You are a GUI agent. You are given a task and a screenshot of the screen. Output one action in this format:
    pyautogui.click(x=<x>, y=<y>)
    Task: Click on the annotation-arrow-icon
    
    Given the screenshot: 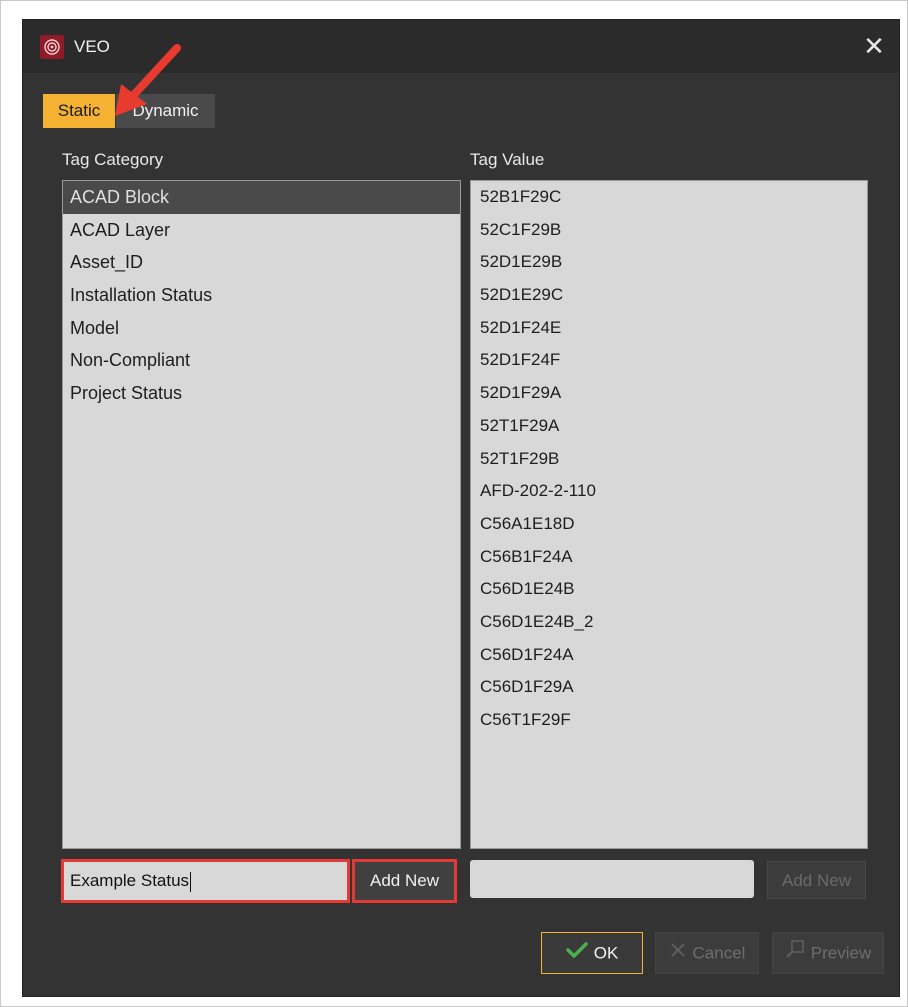 What is the action you would take?
    pyautogui.click(x=148, y=80)
    